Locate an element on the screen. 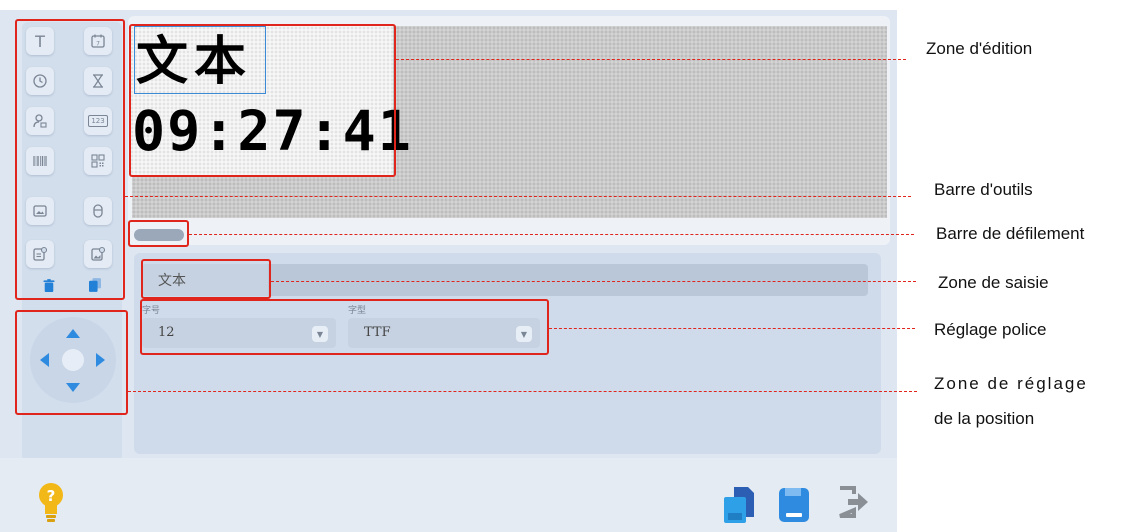 Image resolution: width=1141 pixels, height=532 pixels. exit-icon is located at coordinates (853, 502).